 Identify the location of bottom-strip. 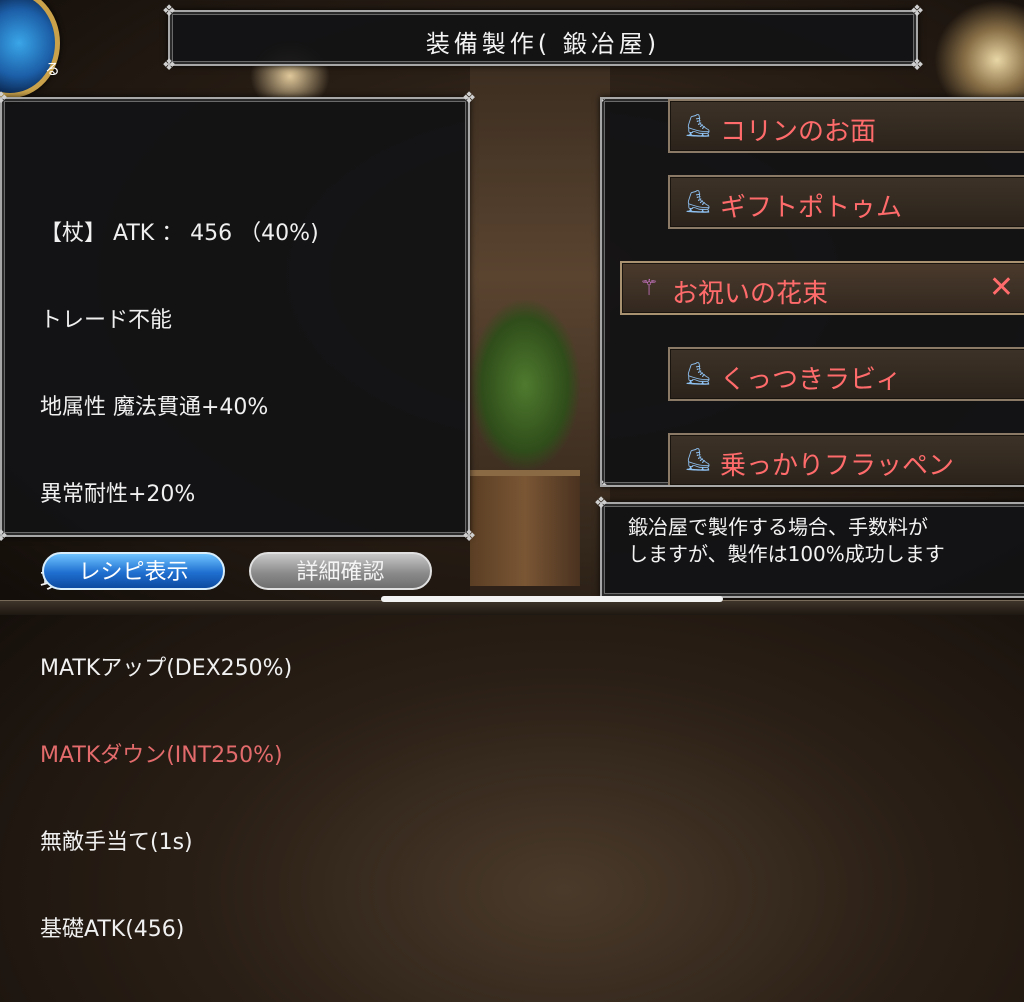
(512, 607).